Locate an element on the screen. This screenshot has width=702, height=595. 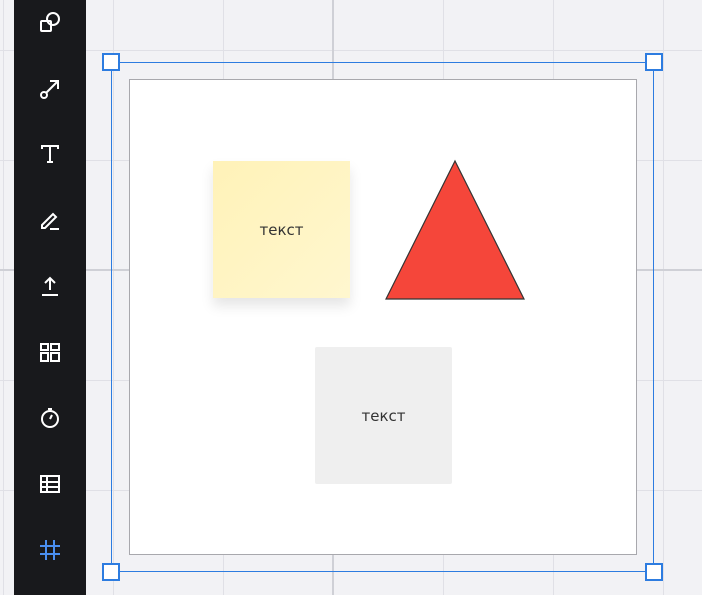
text-icon is located at coordinates (50, 154).